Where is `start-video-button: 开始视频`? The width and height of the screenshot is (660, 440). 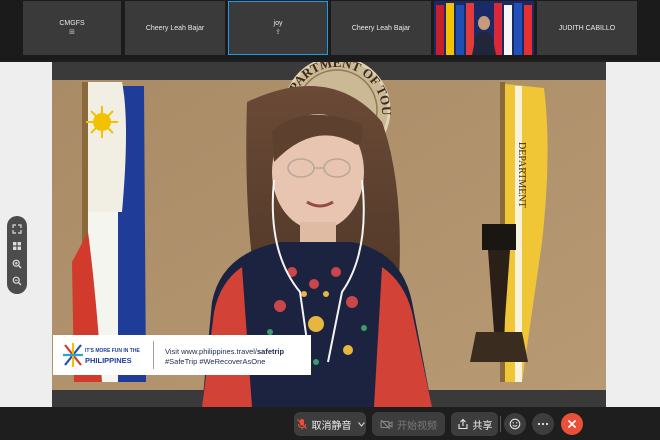 start-video-button: 开始视频 is located at coordinates (408, 424).